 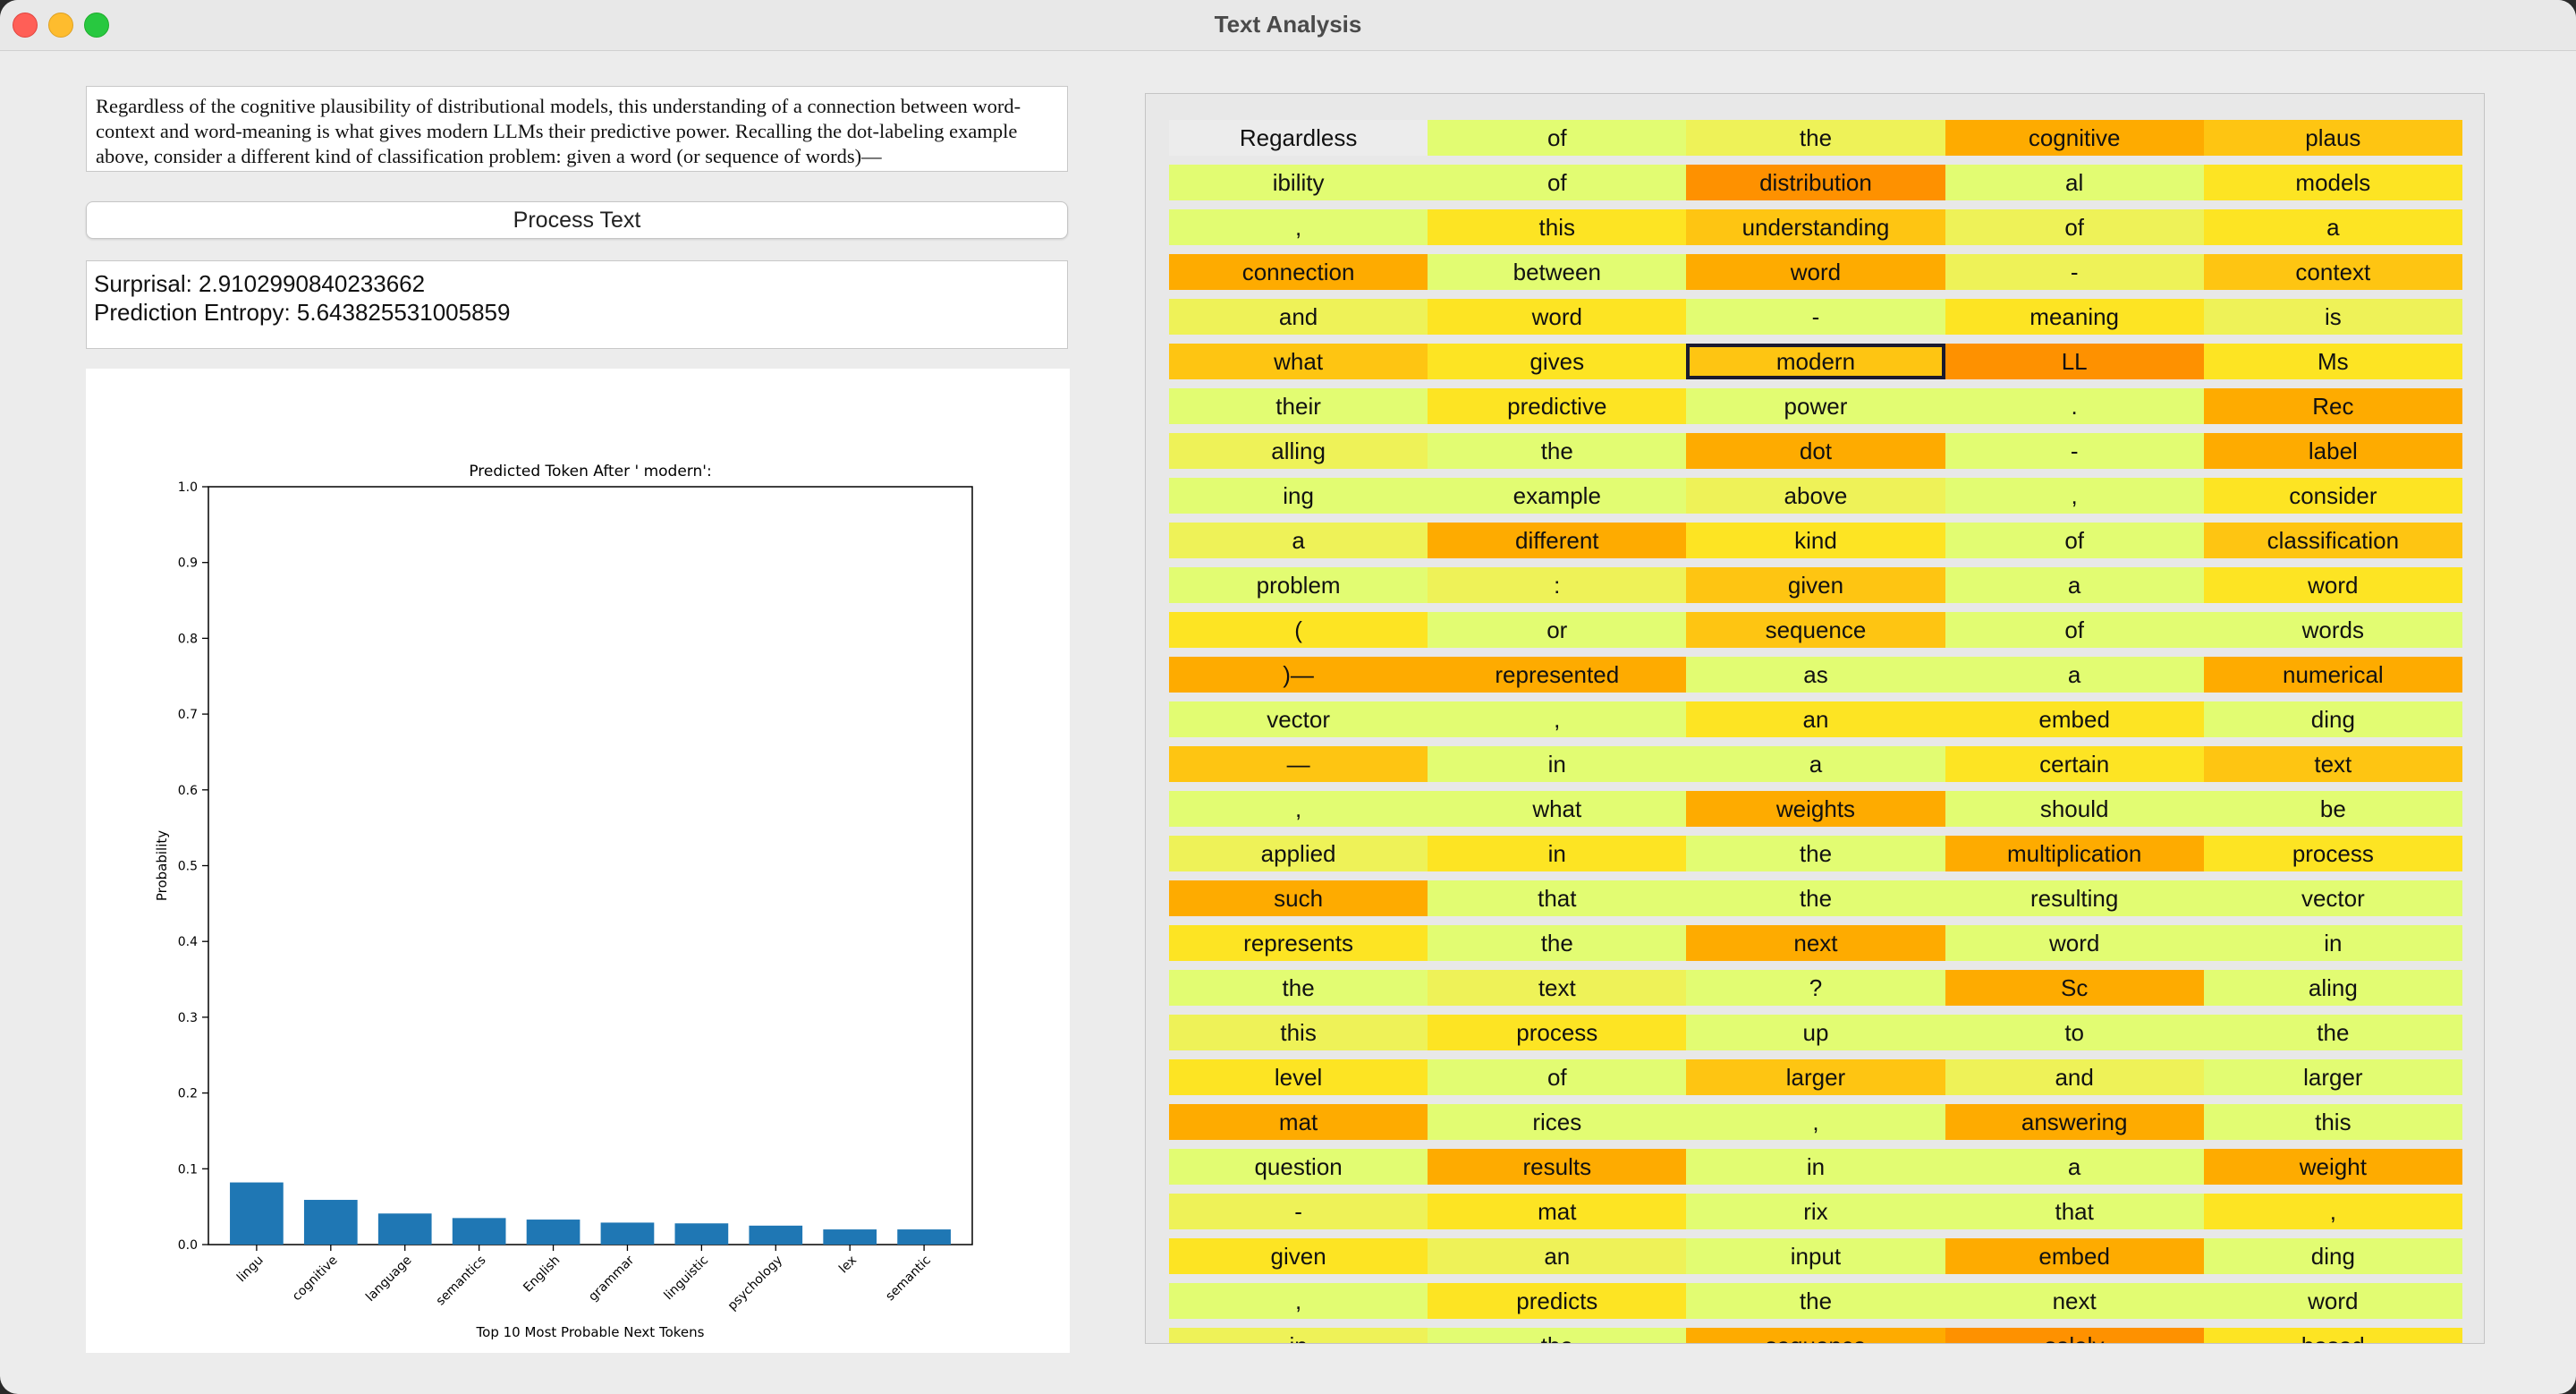 What do you see at coordinates (2332, 1336) in the screenshot?
I see `token-cell: based` at bounding box center [2332, 1336].